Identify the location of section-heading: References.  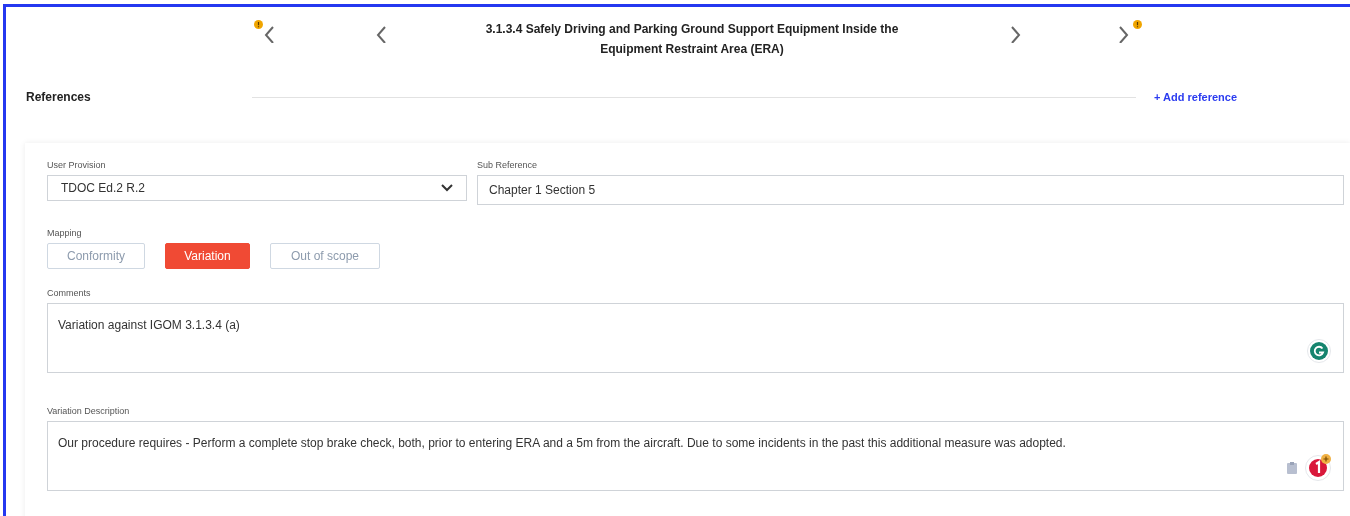
(59, 97).